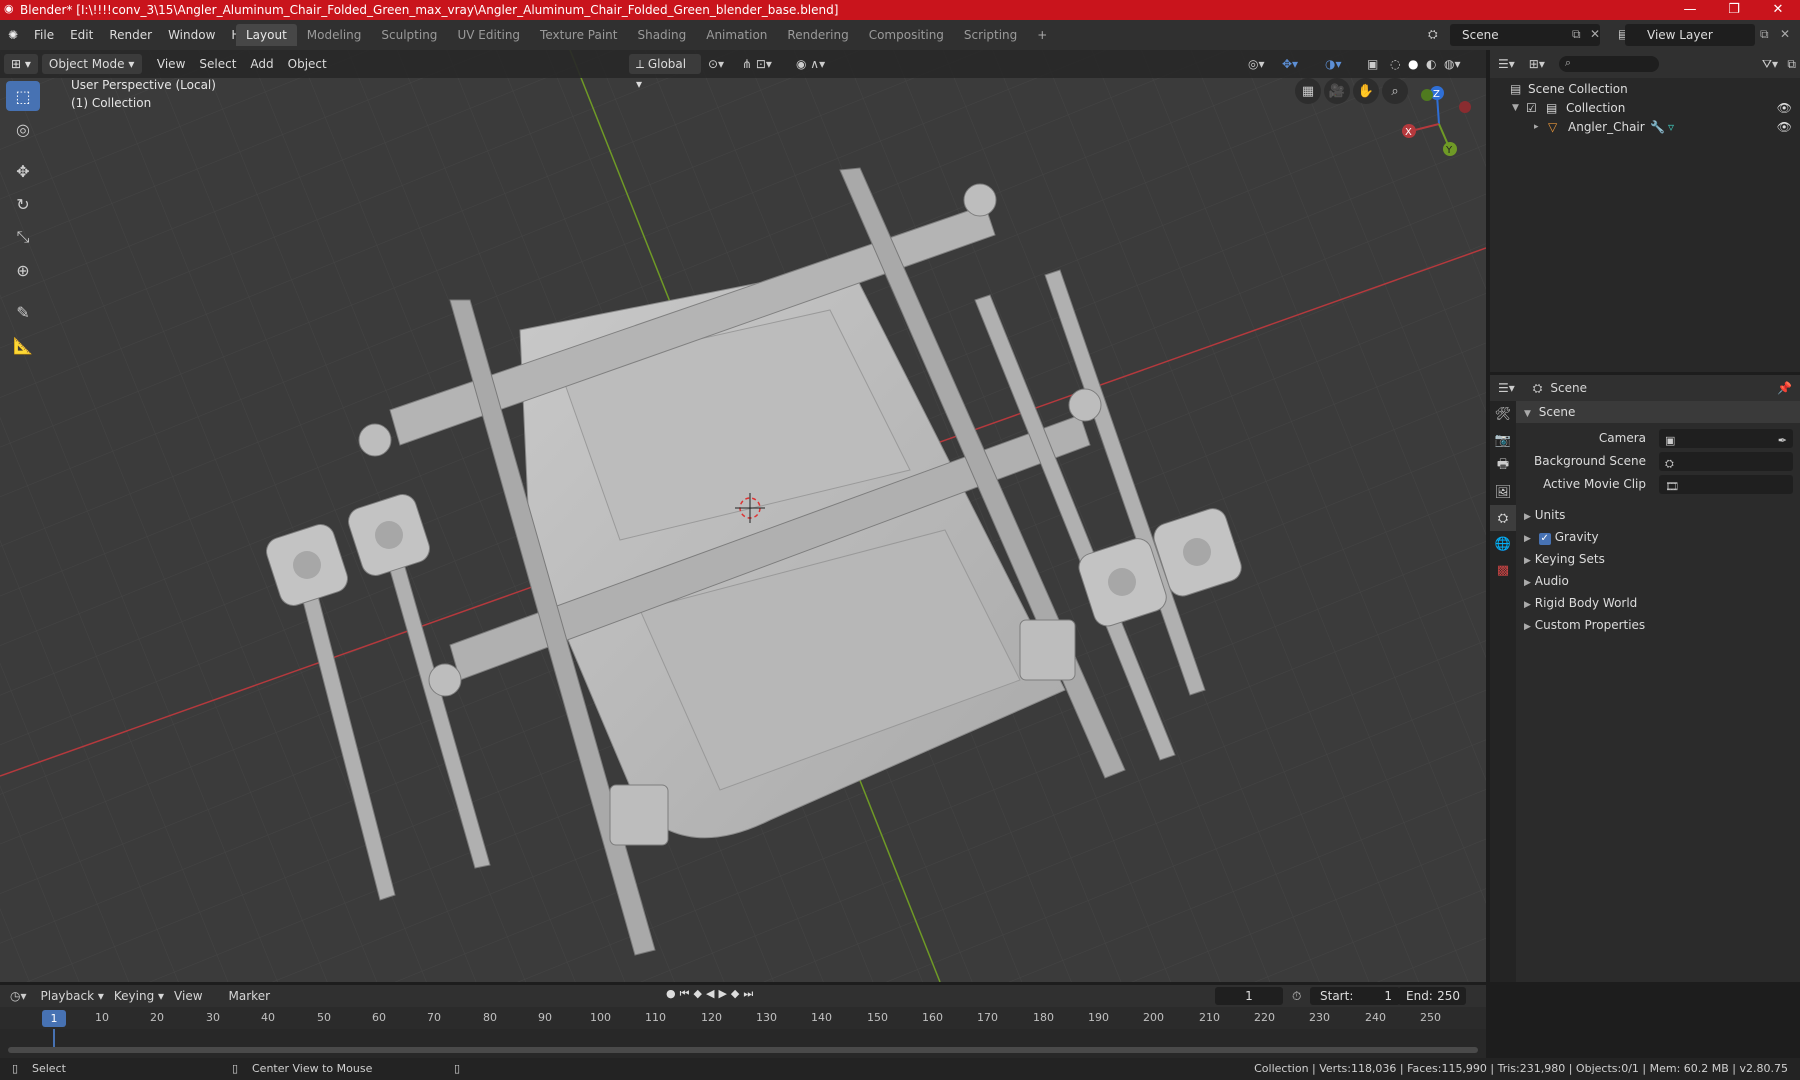 This screenshot has height=1080, width=1800. I want to click on camera-view-icon: 🎥, so click(1337, 91).